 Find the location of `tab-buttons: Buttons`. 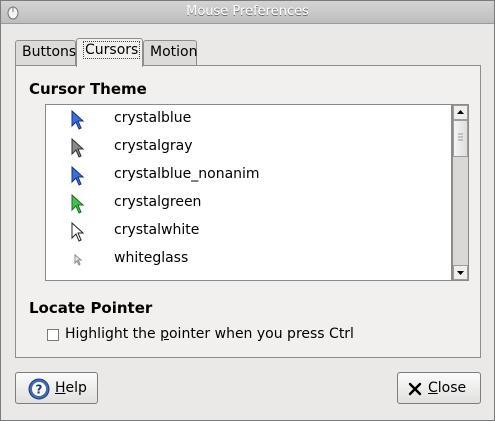

tab-buttons: Buttons is located at coordinates (45, 53).